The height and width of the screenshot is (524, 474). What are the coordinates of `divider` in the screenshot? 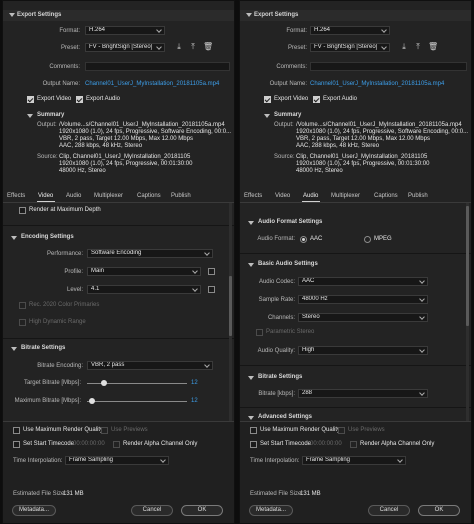 It's located at (355, 365).